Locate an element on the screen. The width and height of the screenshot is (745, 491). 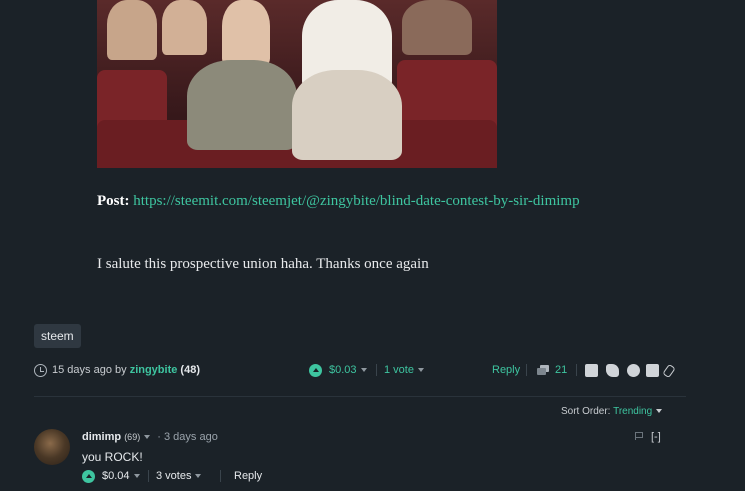
clock-icon is located at coordinates (40, 370).